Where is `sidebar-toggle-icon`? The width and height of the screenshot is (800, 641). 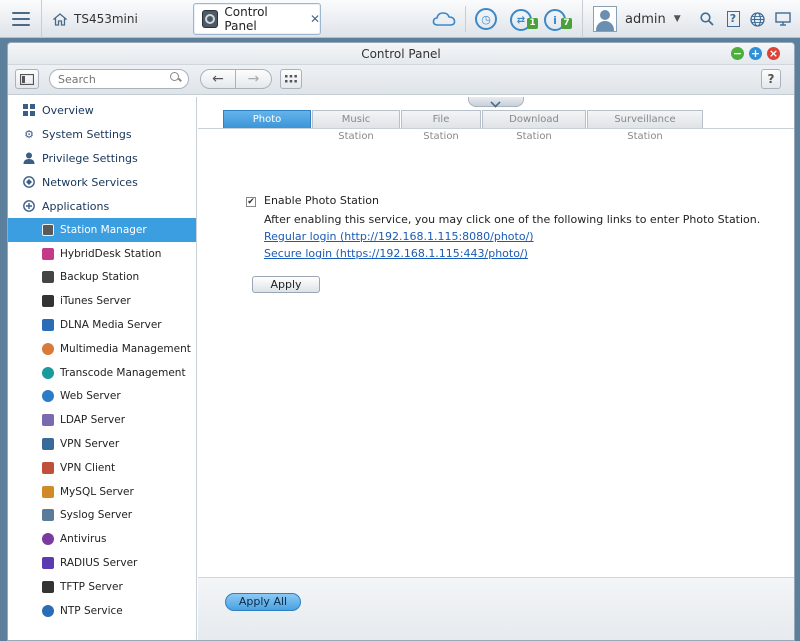
sidebar-toggle-icon is located at coordinates (27, 79).